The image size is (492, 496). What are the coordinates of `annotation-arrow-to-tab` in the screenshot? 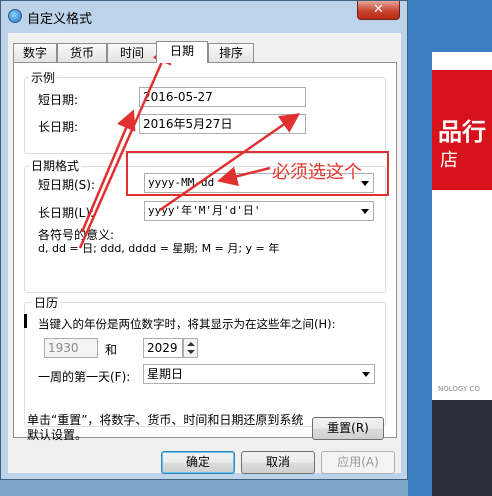 It's located at (125, 146).